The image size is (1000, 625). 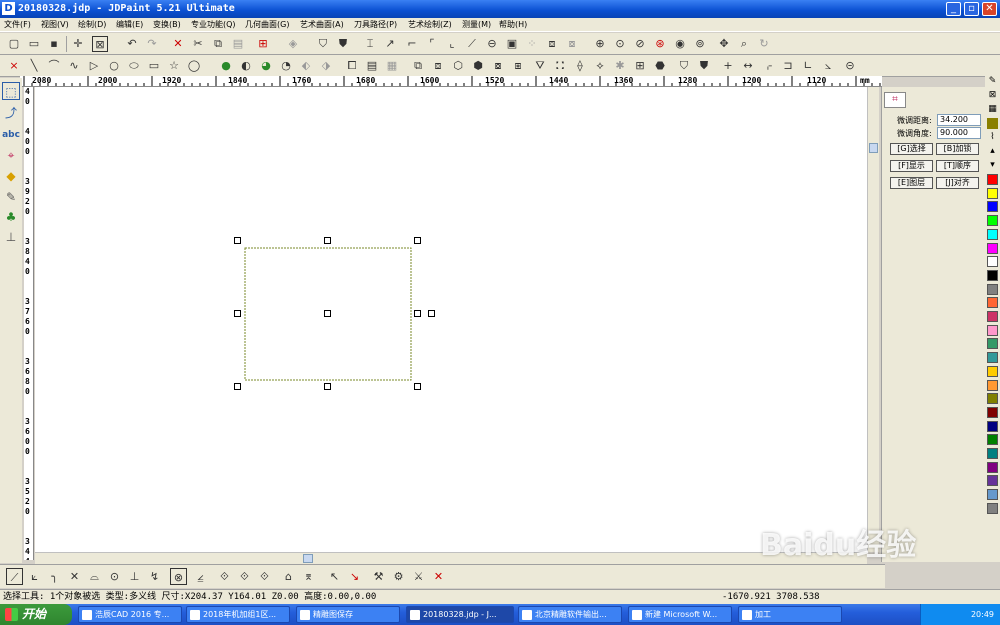 What do you see at coordinates (828, 66) in the screenshot?
I see `angle-measure-icon: ⦣` at bounding box center [828, 66].